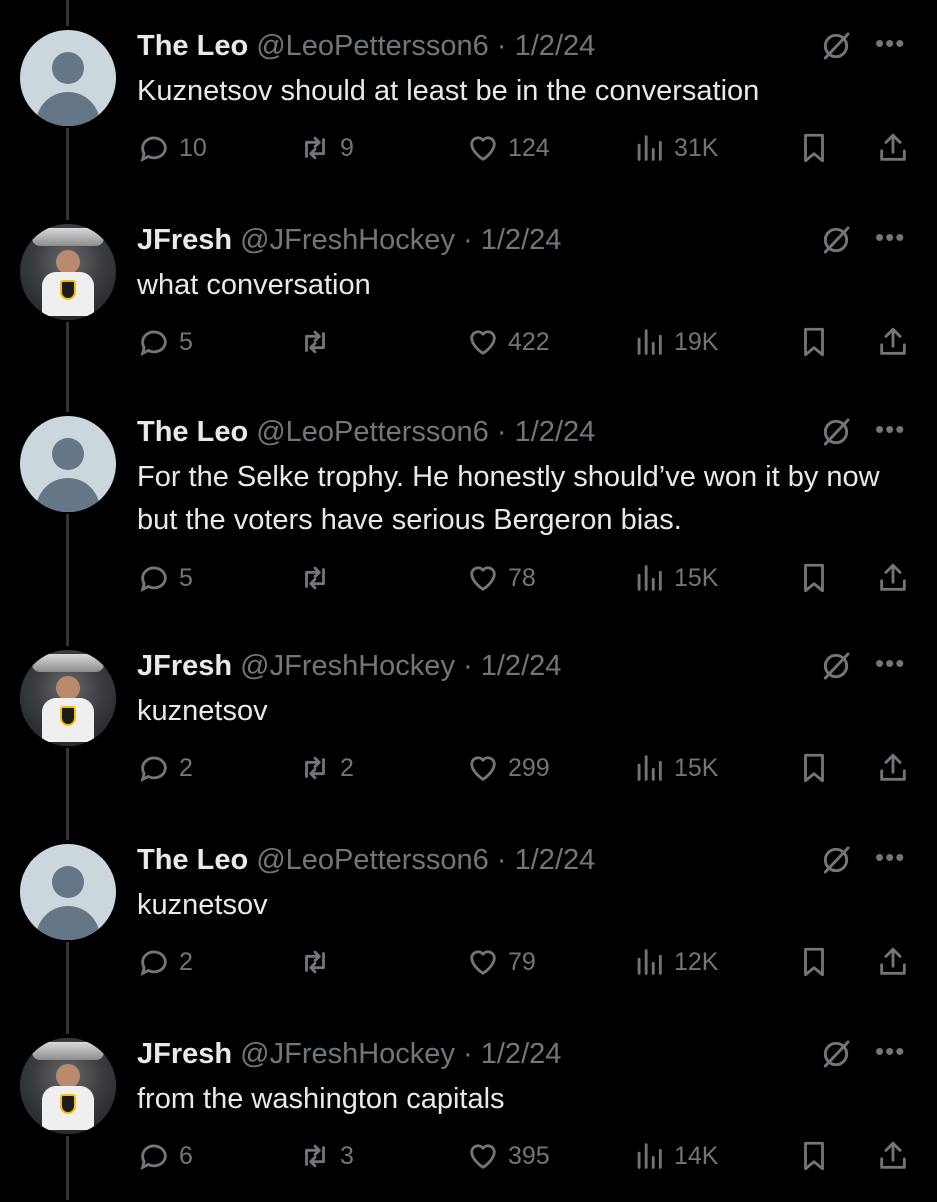 Image resolution: width=937 pixels, height=1202 pixels. I want to click on retweet-button: 9, so click(326, 148).